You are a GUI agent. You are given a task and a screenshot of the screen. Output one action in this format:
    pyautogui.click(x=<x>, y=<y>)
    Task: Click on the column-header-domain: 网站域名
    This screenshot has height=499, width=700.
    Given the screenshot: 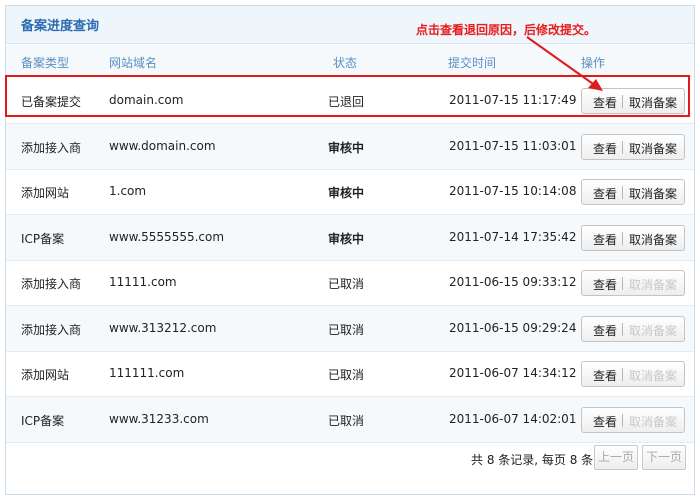 What is the action you would take?
    pyautogui.click(x=133, y=63)
    